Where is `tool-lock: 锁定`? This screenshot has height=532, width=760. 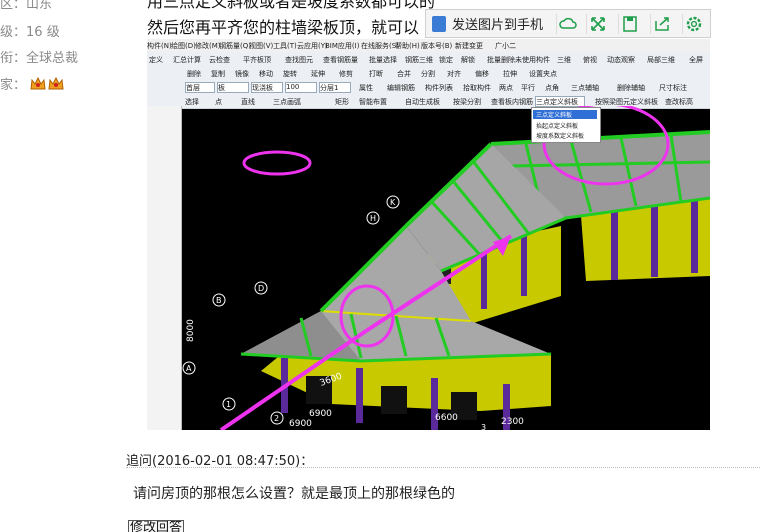 tool-lock: 锁定 is located at coordinates (446, 60).